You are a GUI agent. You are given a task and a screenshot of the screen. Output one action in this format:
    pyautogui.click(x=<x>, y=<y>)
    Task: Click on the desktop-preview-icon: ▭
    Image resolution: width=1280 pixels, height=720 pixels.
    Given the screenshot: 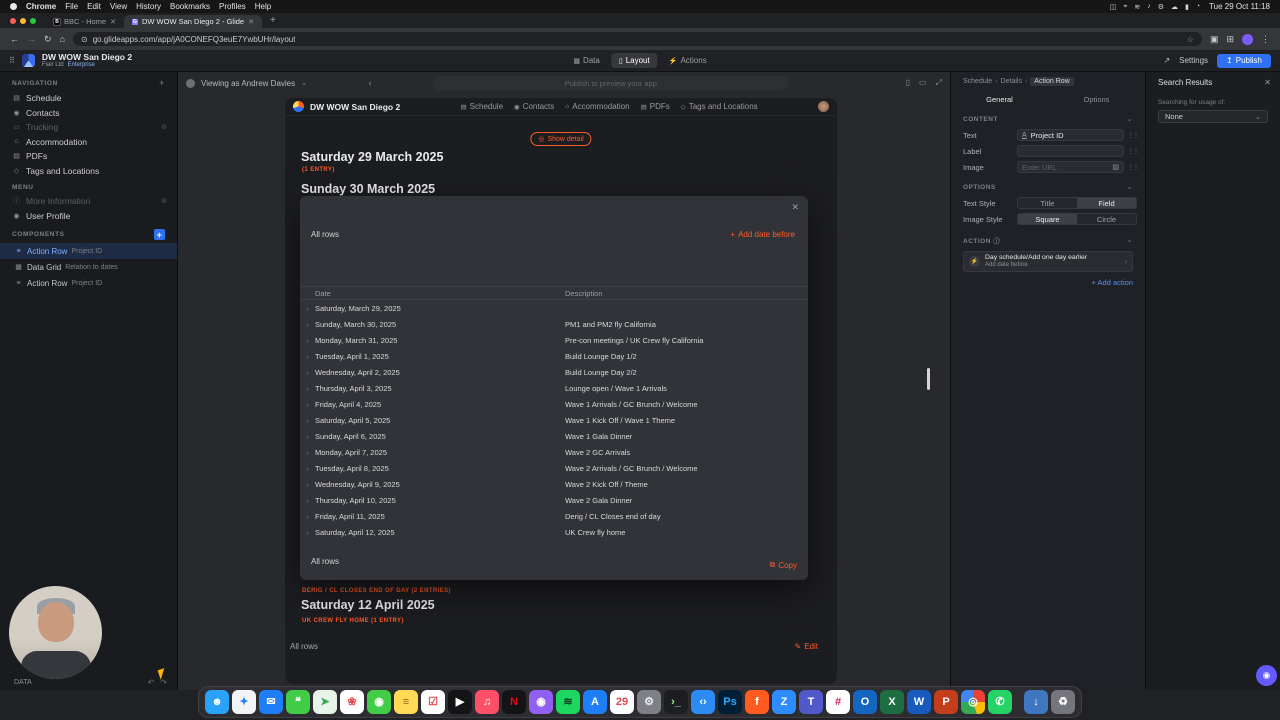 What is the action you would take?
    pyautogui.click(x=923, y=83)
    